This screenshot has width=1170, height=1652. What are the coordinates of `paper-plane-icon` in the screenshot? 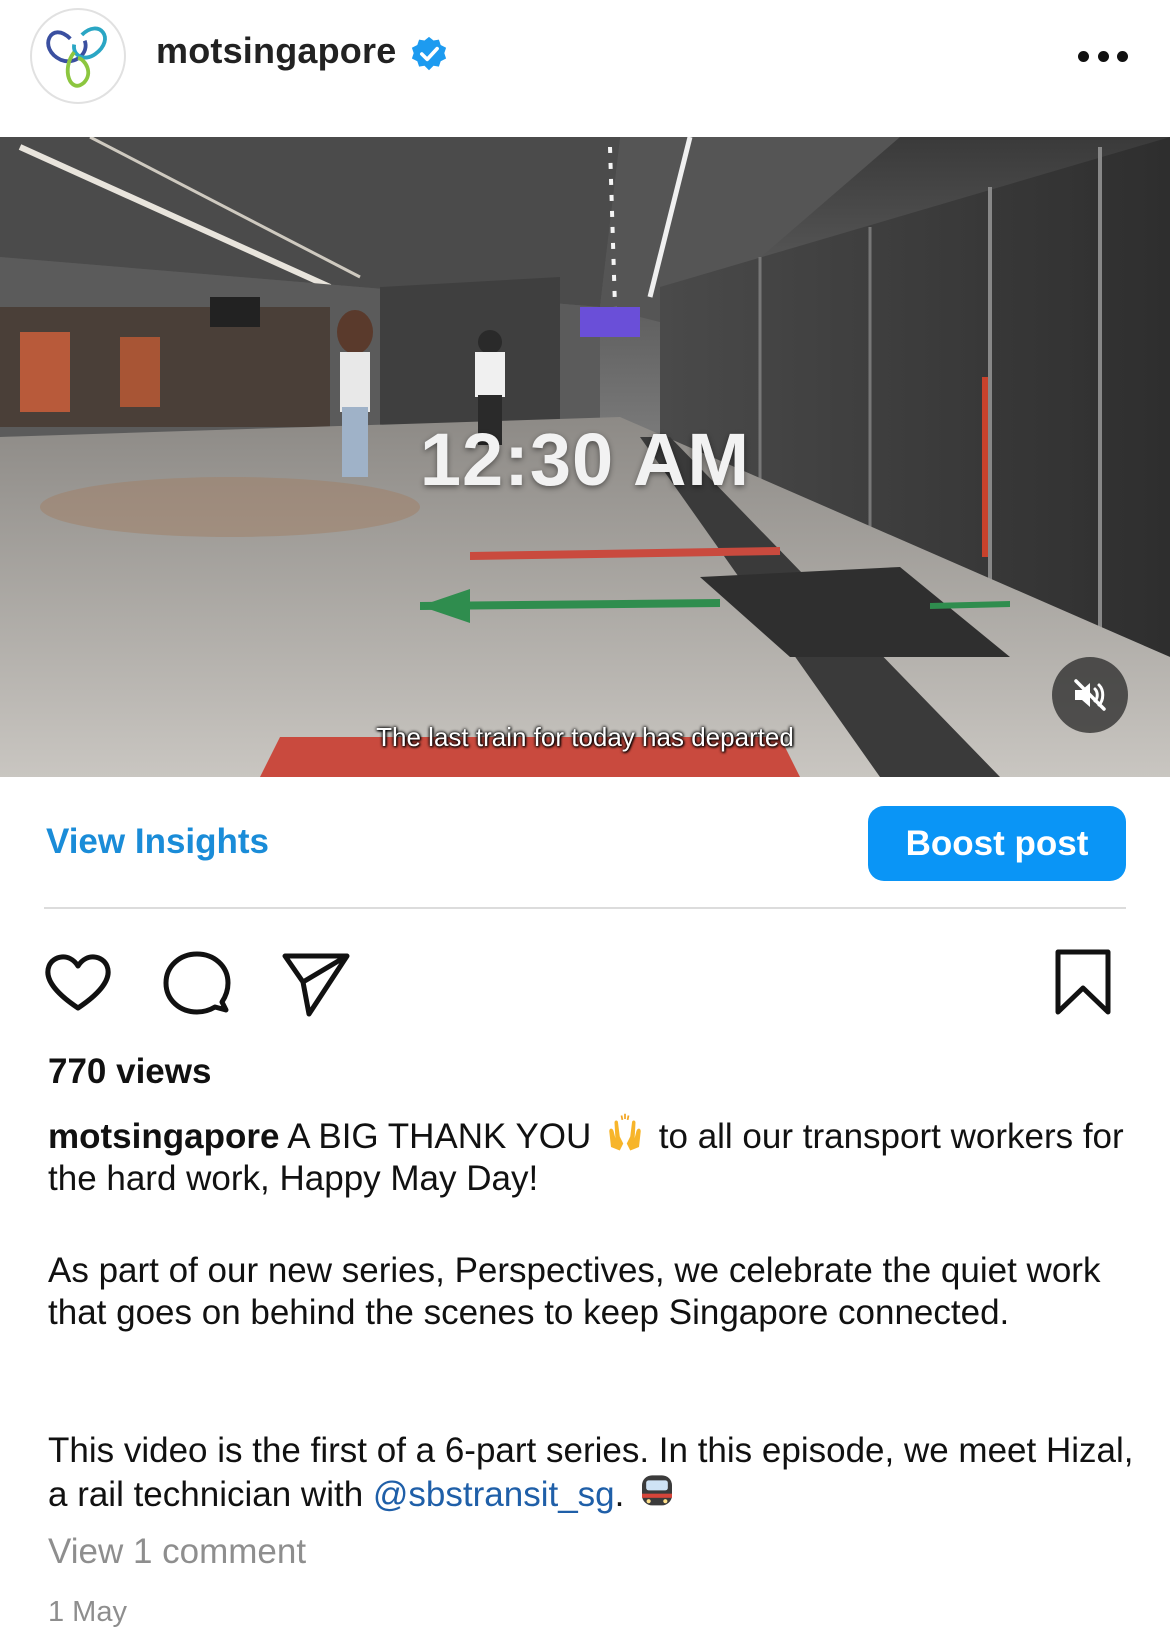 It's located at (316, 985).